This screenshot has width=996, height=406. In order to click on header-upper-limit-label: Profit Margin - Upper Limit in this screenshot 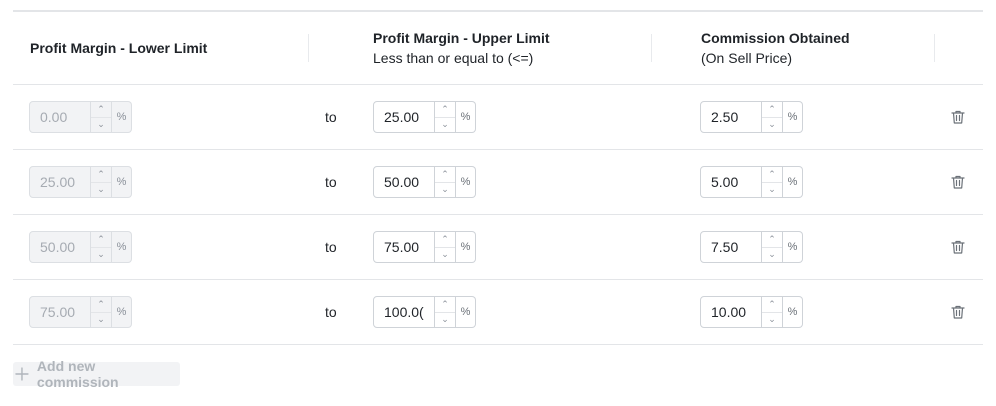, I will do `click(461, 38)`.